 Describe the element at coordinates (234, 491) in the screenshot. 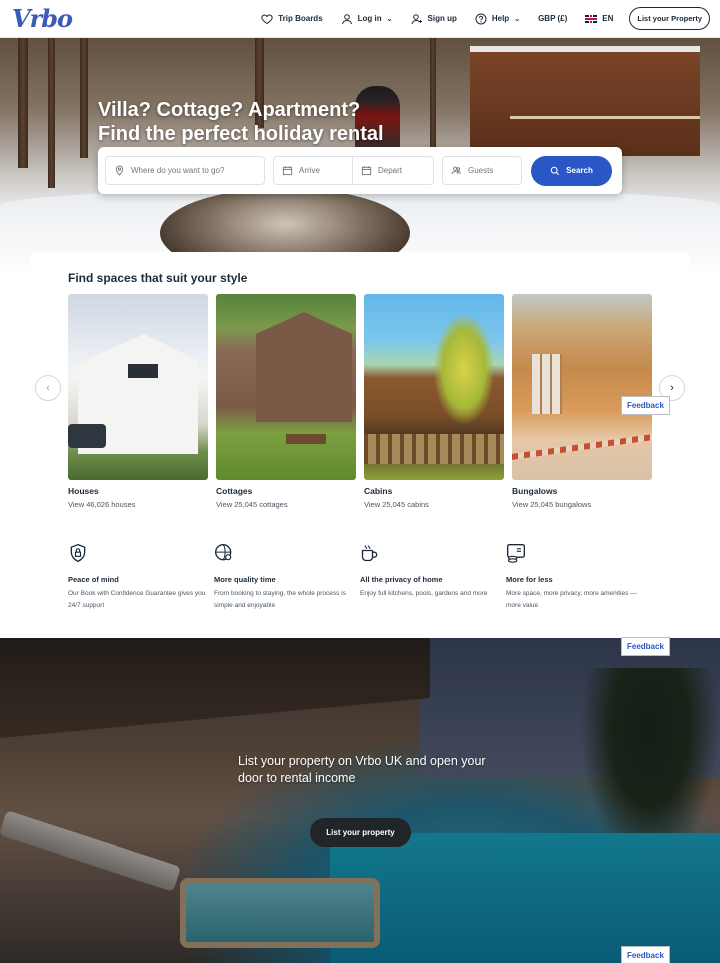

I see `card-name: Cottages` at that location.